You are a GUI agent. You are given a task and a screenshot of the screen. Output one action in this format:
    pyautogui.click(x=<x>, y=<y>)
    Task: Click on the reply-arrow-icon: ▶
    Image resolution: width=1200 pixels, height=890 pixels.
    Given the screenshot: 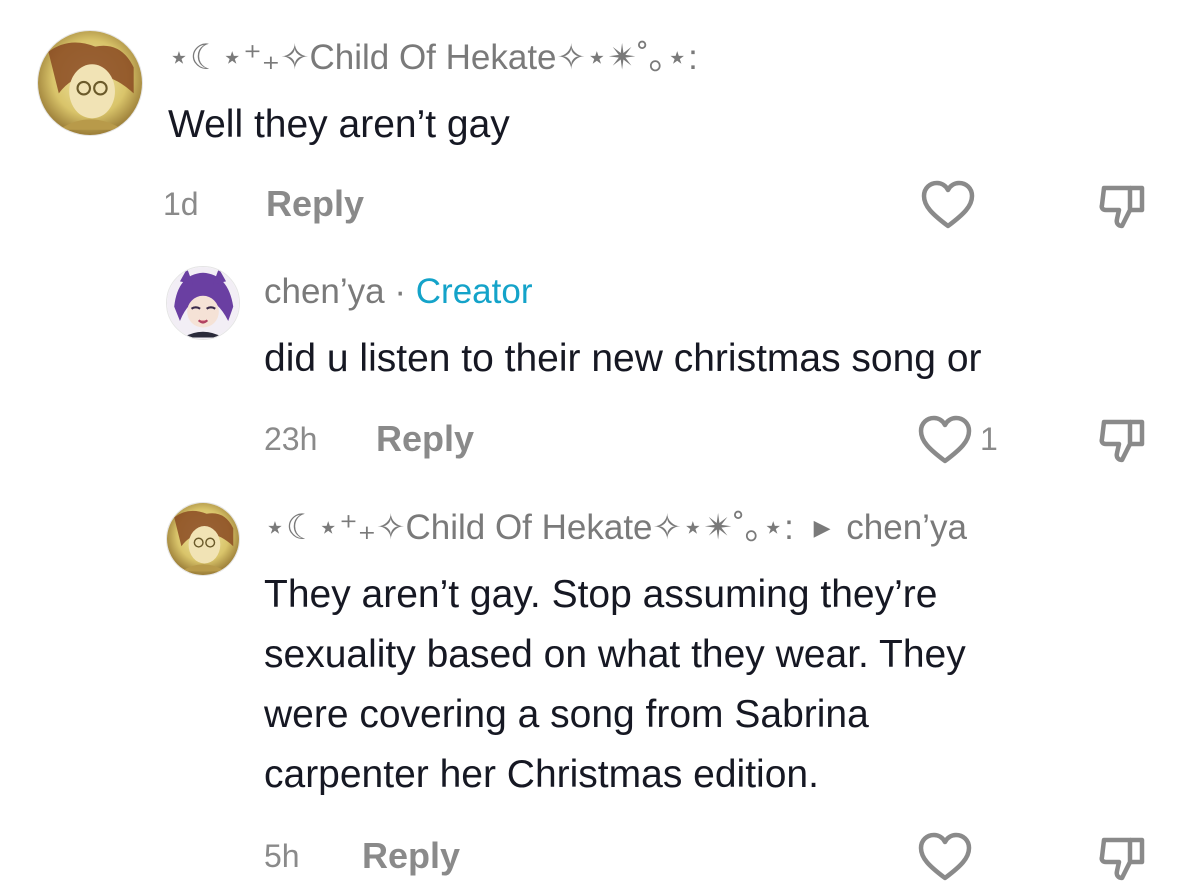 What is the action you would take?
    pyautogui.click(x=822, y=527)
    